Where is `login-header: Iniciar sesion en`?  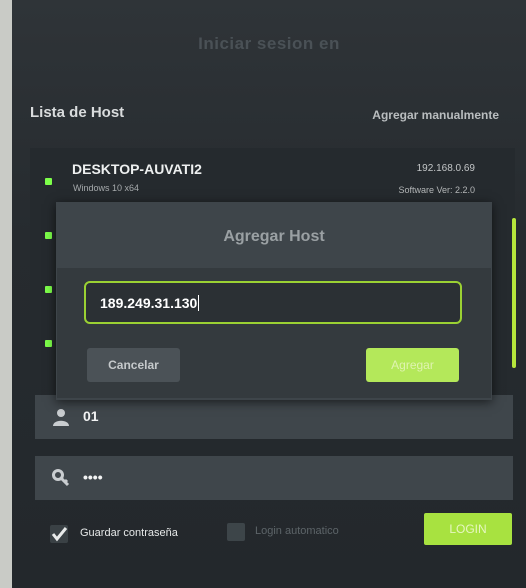 login-header: Iniciar sesion en is located at coordinates (269, 43).